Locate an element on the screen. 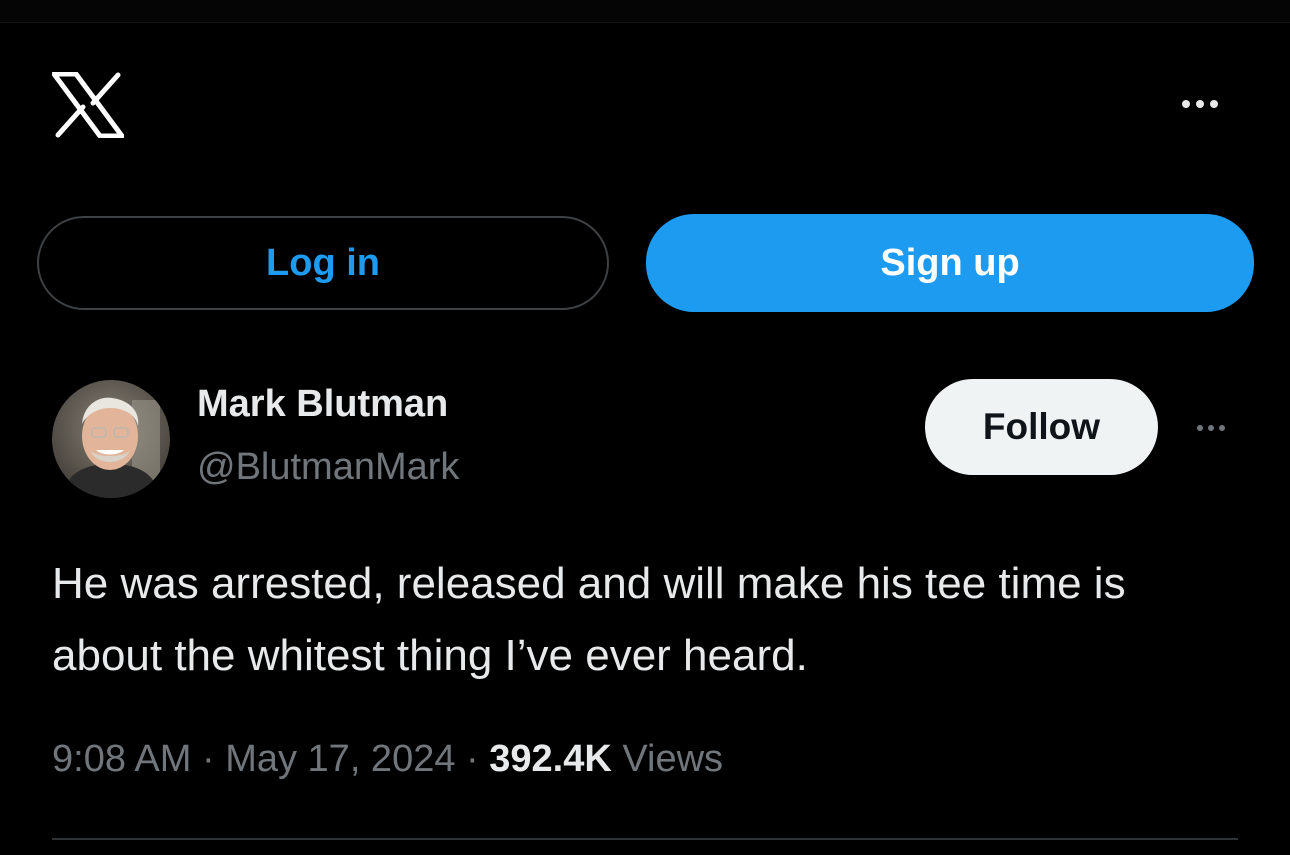 Image resolution: width=1290 pixels, height=855 pixels. follow-button: Follow is located at coordinates (1041, 427).